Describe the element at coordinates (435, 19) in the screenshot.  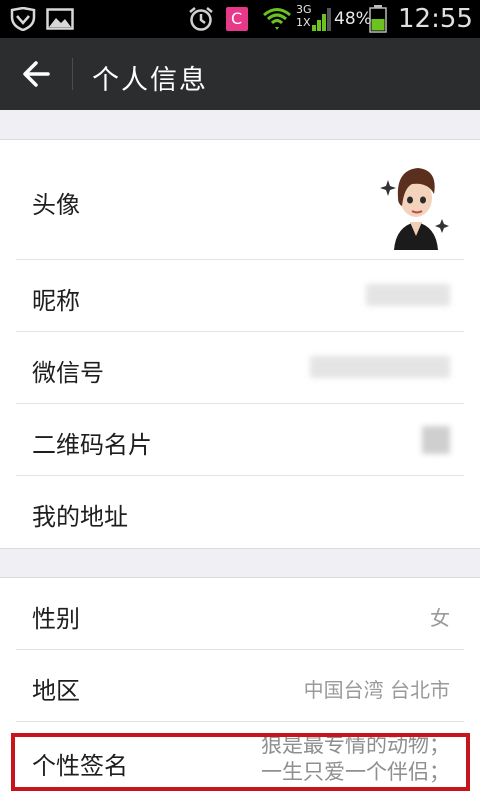
I see `clock: 12:55` at that location.